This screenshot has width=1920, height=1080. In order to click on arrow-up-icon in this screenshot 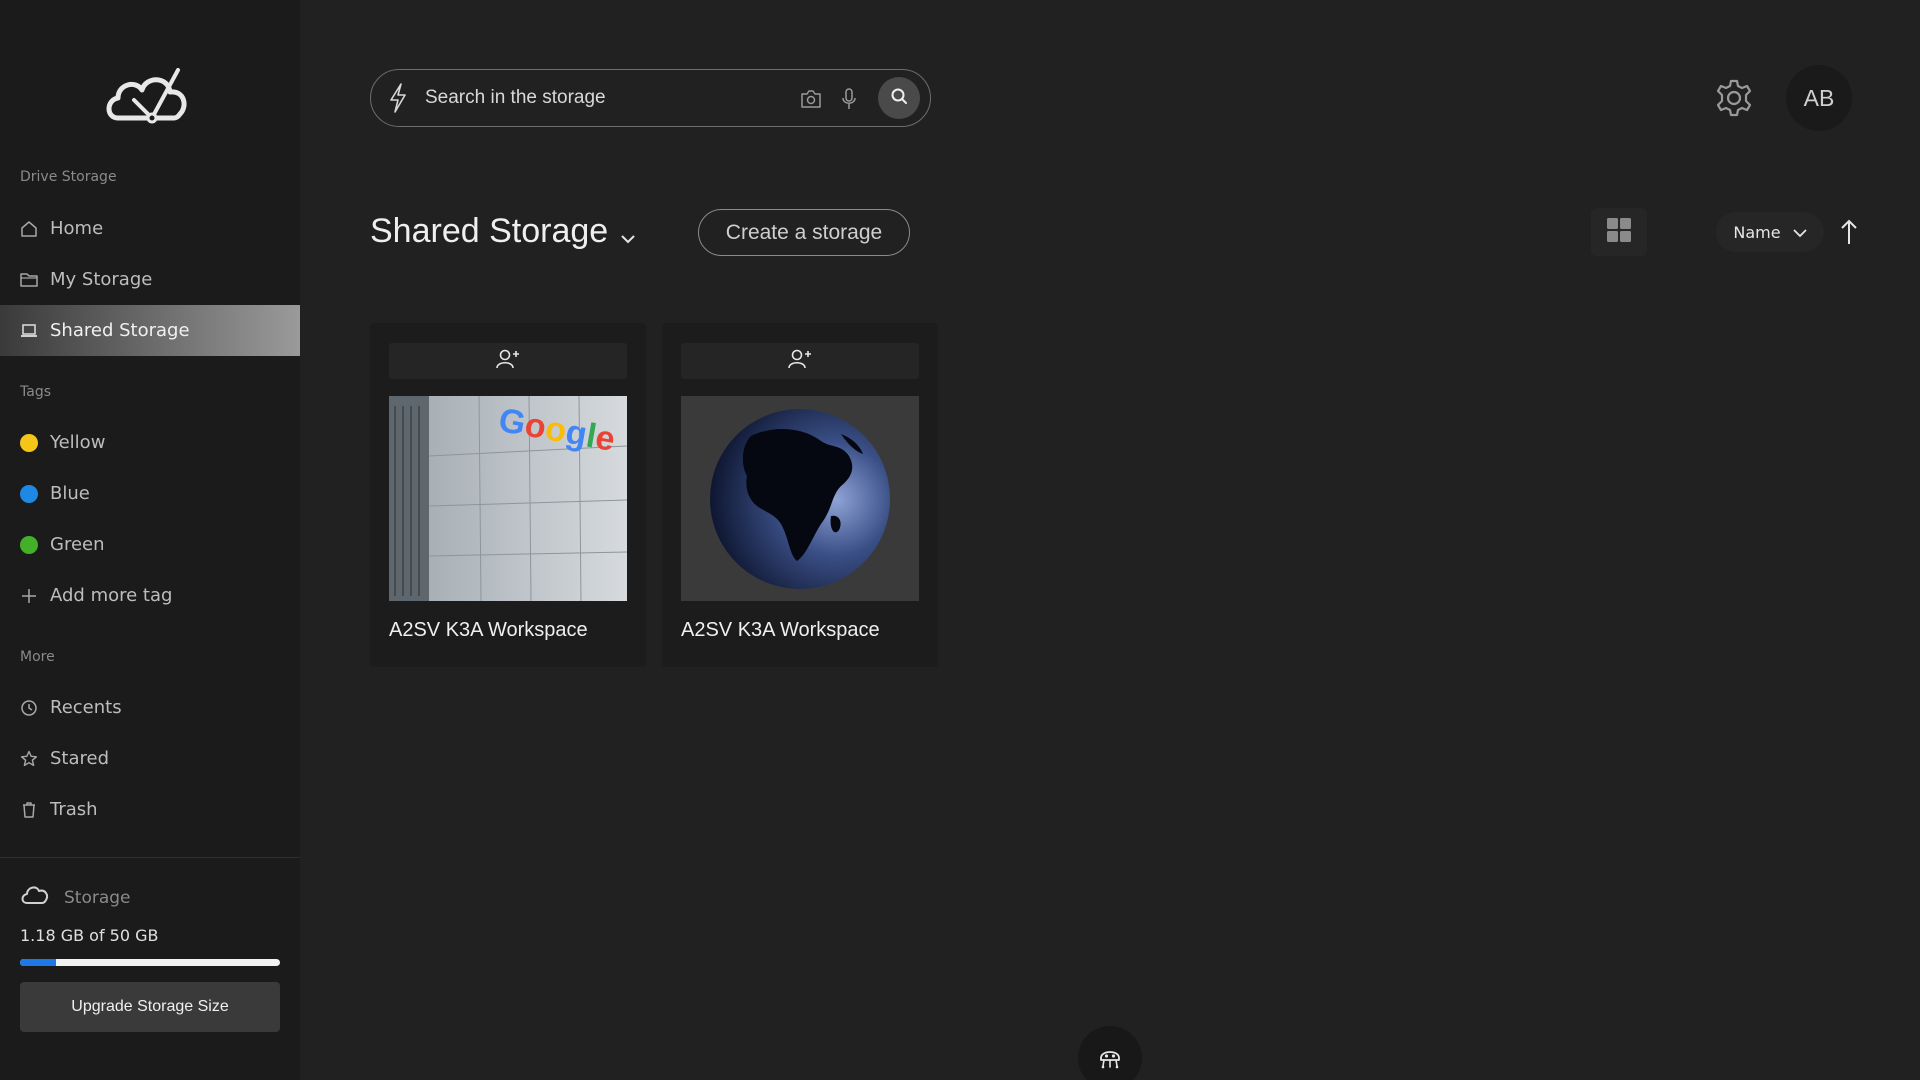, I will do `click(1849, 234)`.